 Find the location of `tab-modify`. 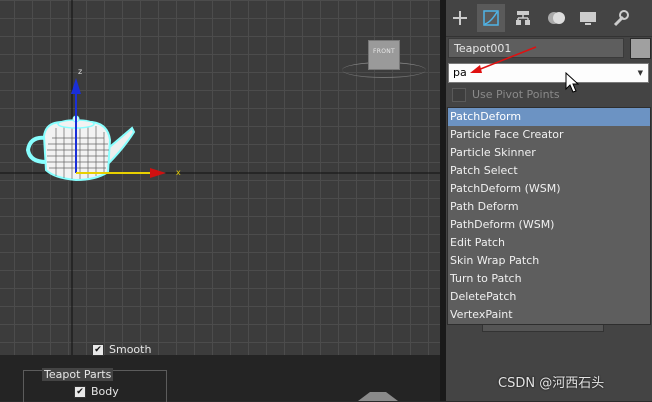

tab-modify is located at coordinates (491, 18).